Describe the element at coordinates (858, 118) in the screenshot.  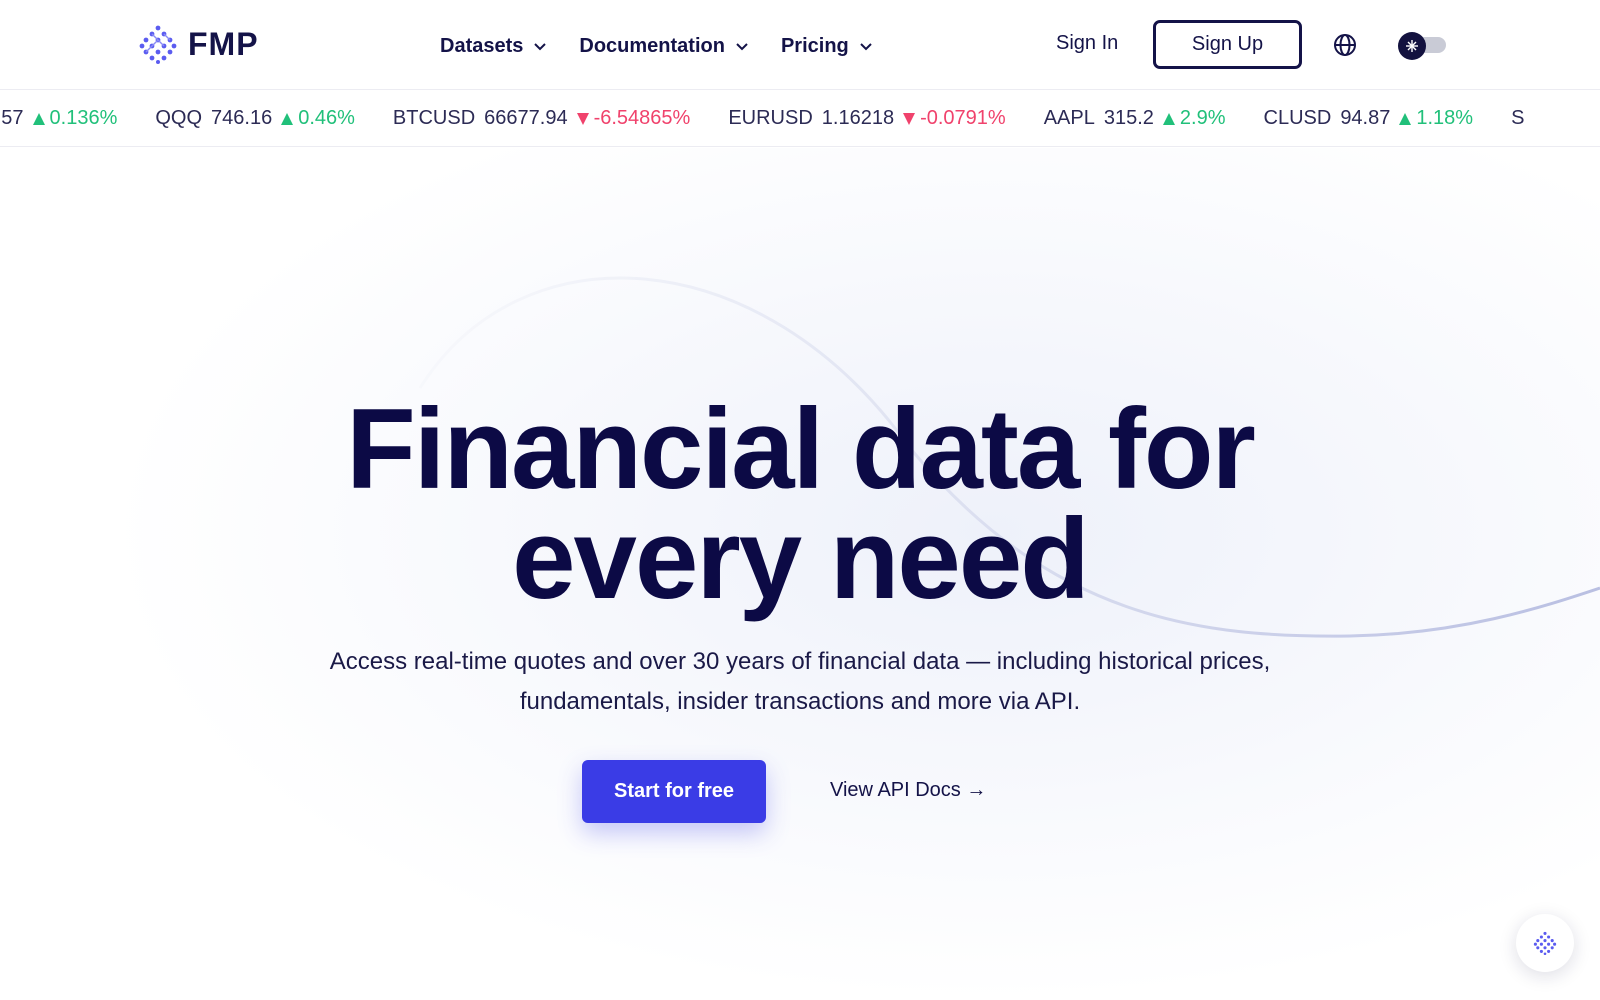
I see `ticker-price: 1.16218` at that location.